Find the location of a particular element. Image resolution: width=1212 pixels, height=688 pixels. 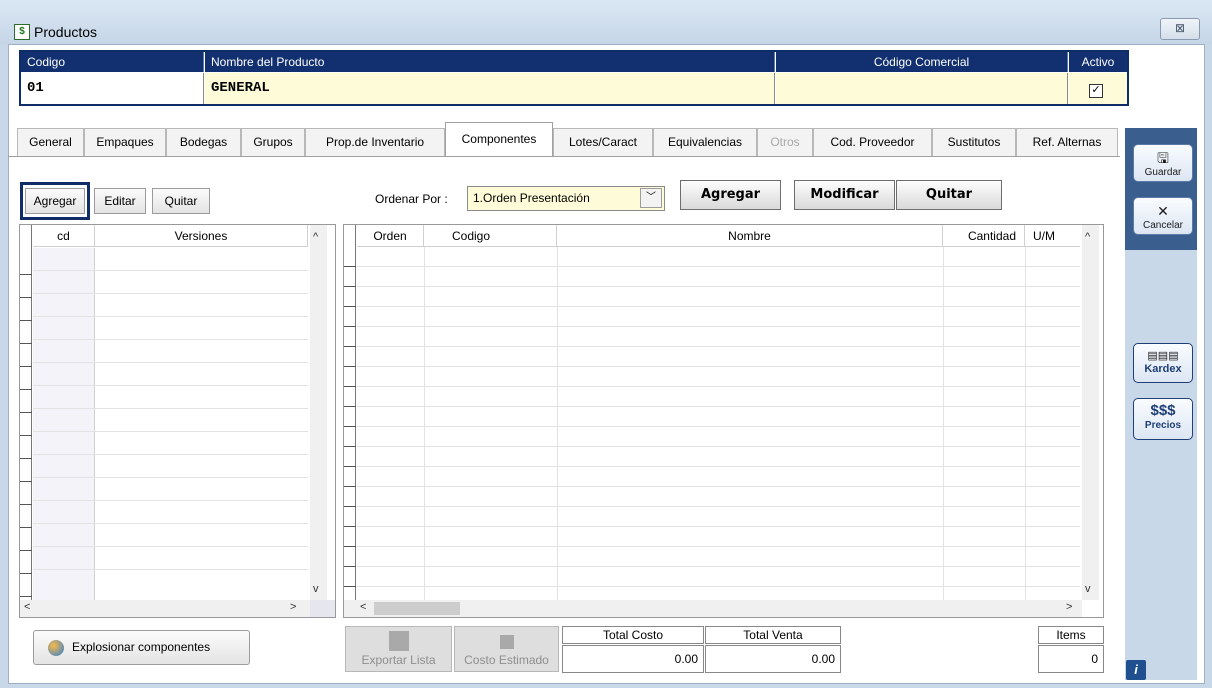

exportar-label: Exportar Lista is located at coordinates (398, 660).